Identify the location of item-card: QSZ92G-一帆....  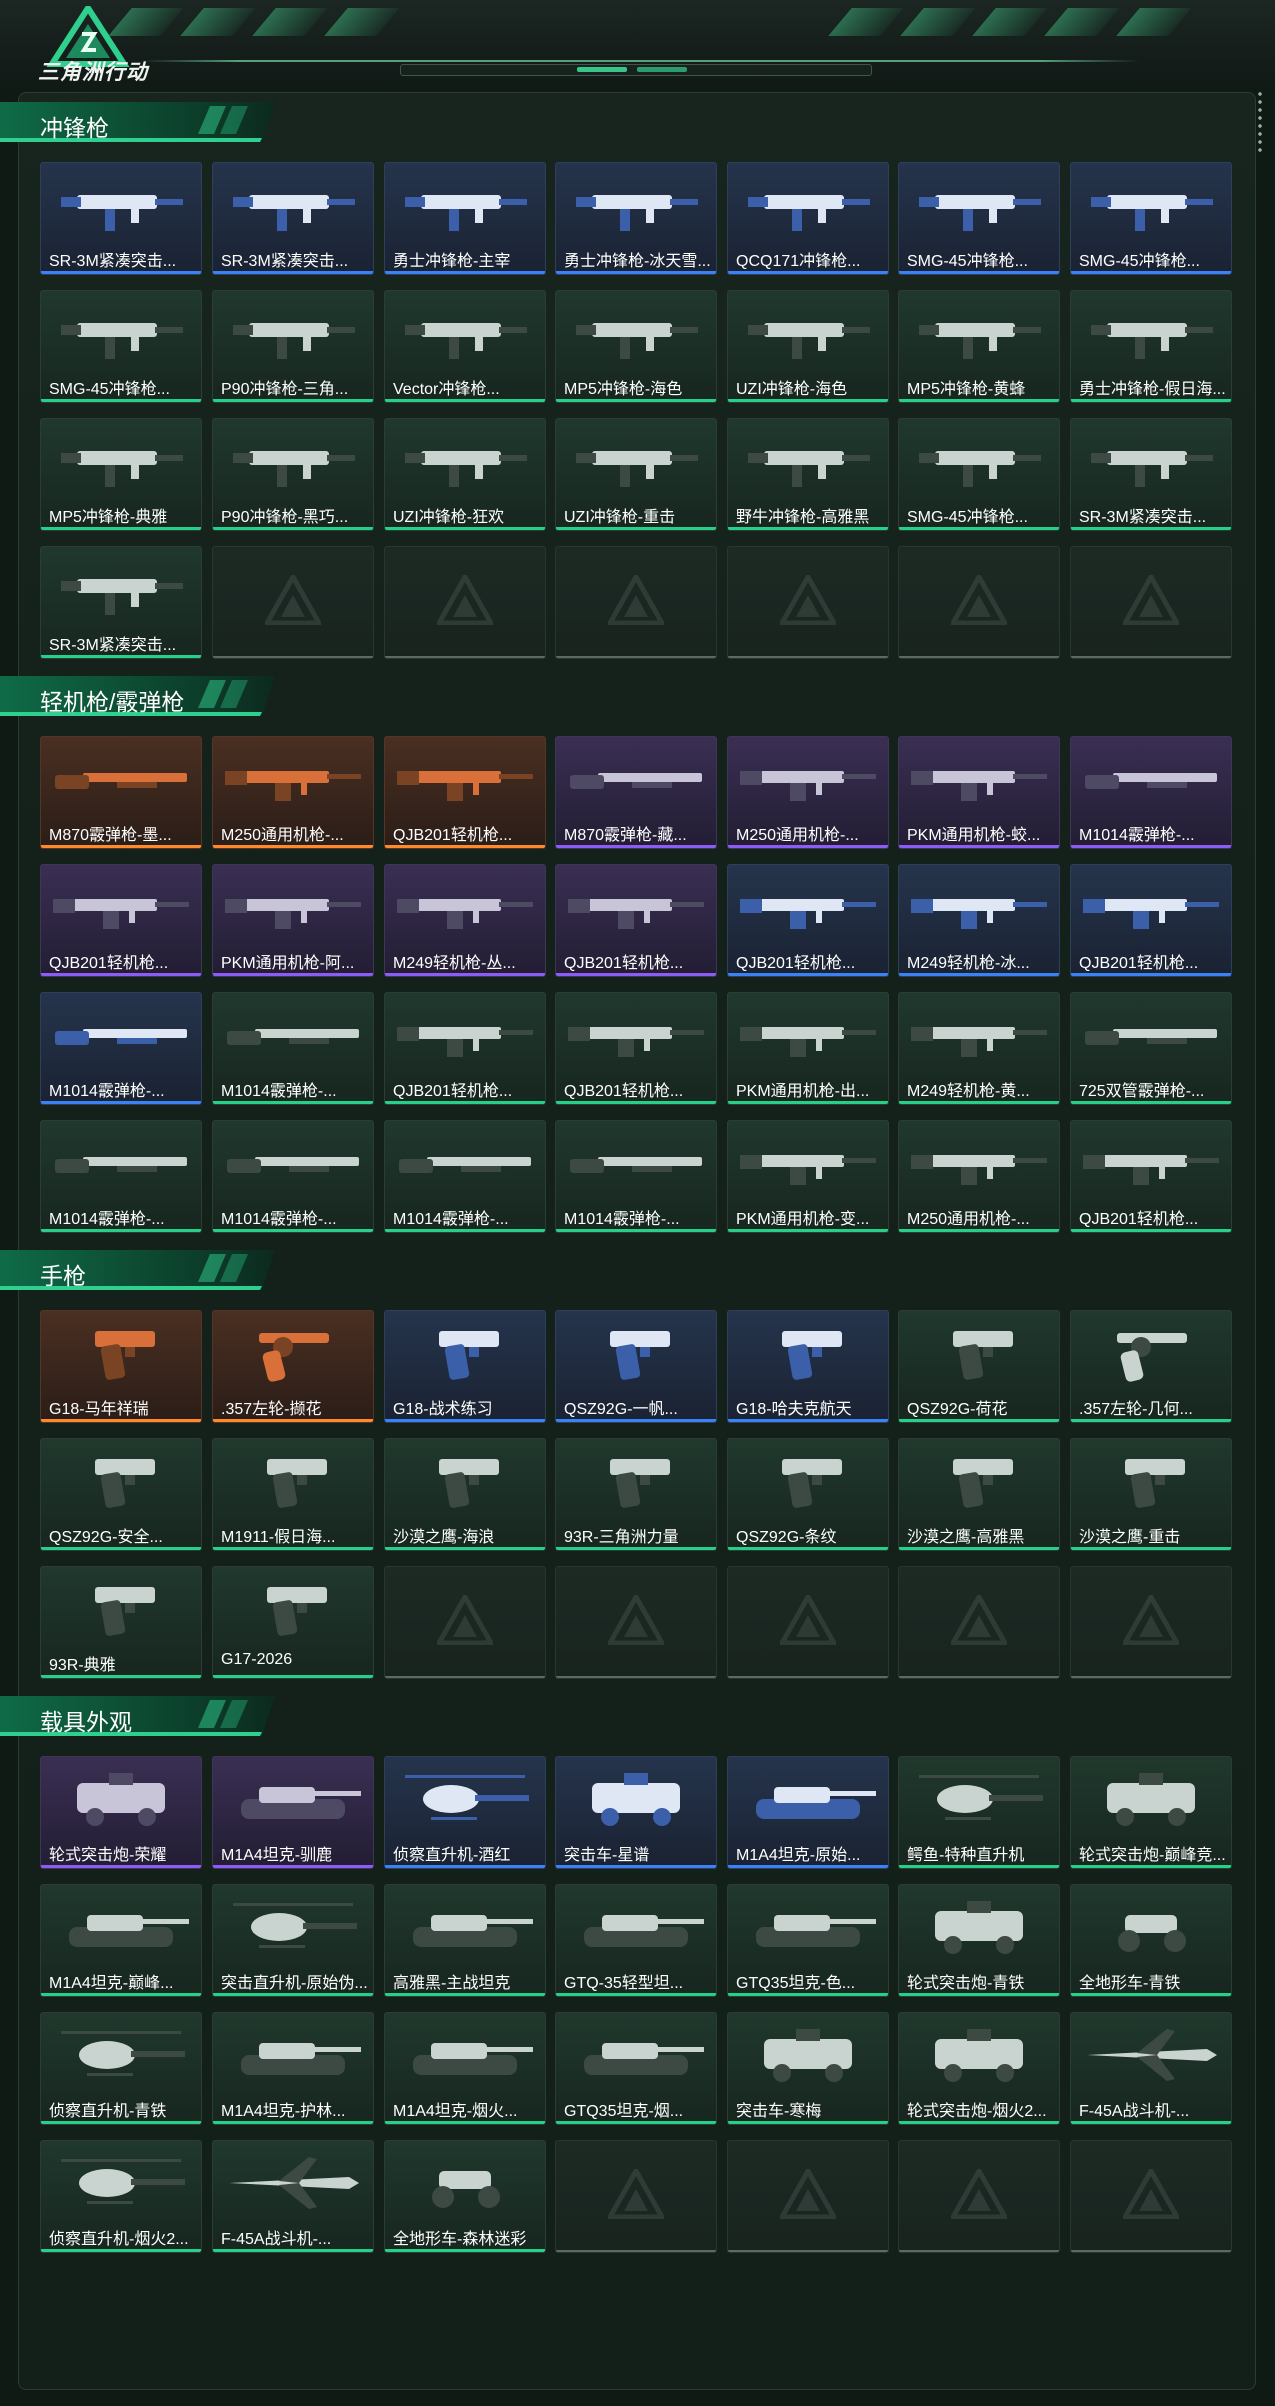
(636, 1366).